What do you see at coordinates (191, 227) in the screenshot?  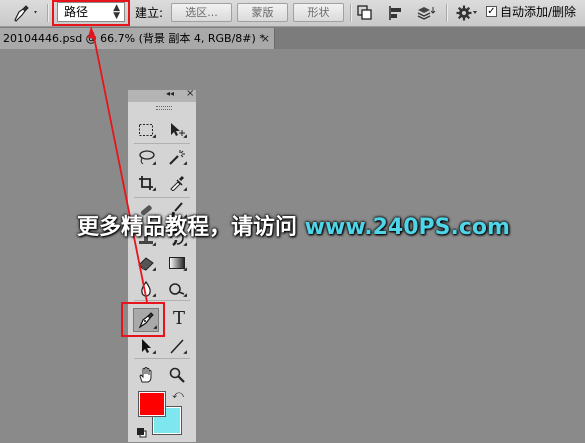 I see `watermark-text: 更多精品教程，请访问` at bounding box center [191, 227].